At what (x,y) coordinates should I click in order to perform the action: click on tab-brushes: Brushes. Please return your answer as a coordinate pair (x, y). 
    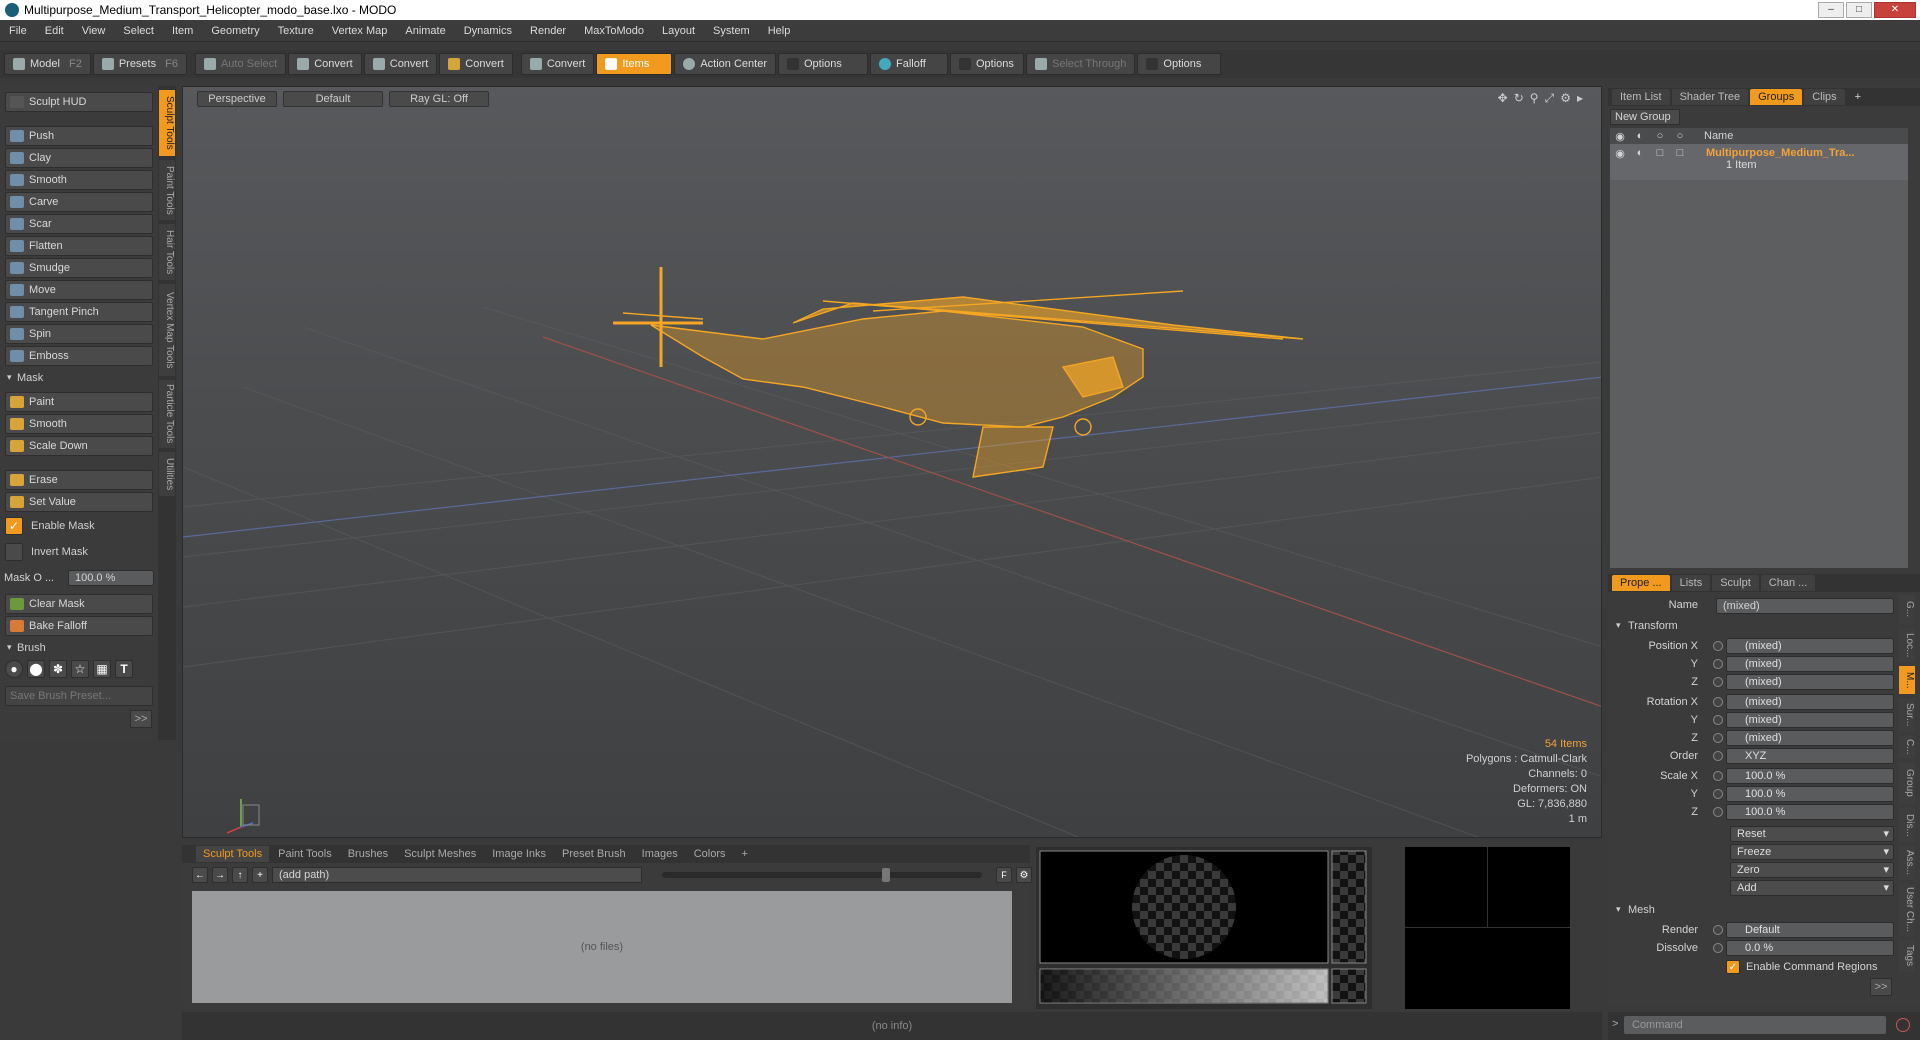
    Looking at the image, I should click on (368, 854).